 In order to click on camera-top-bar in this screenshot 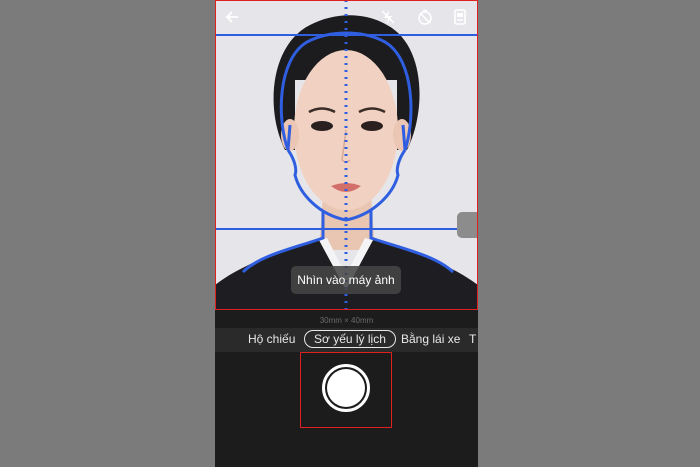, I will do `click(346, 17)`.